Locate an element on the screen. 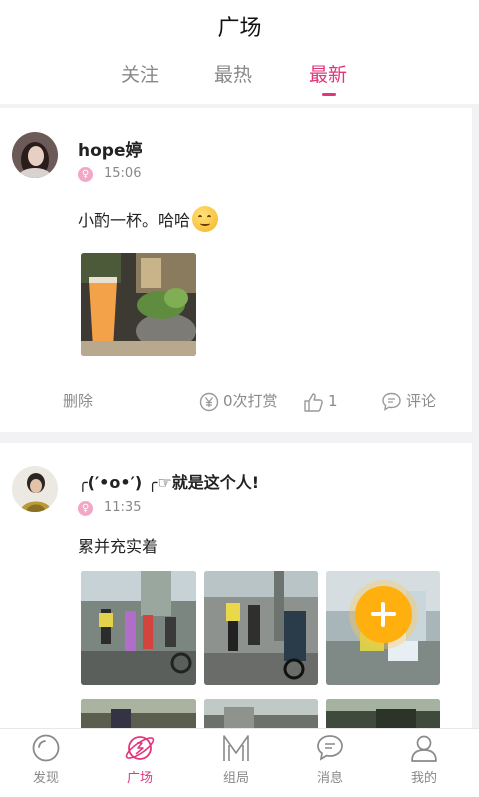 Image resolution: width=479 pixels, height=797 pixels. header: 广场 关注 最热 最新 is located at coordinates (239, 52).